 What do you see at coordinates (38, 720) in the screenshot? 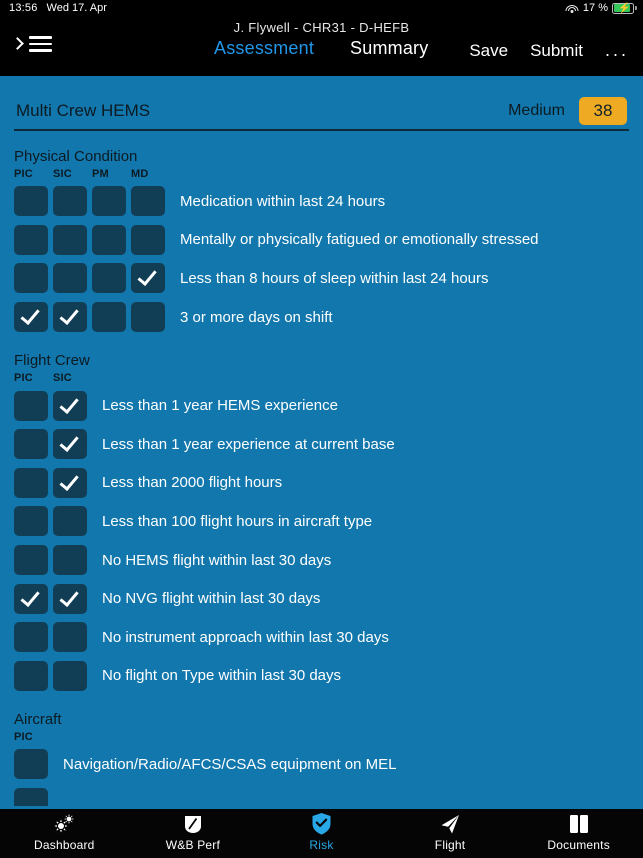
I see `section-title: Aircraft` at bounding box center [38, 720].